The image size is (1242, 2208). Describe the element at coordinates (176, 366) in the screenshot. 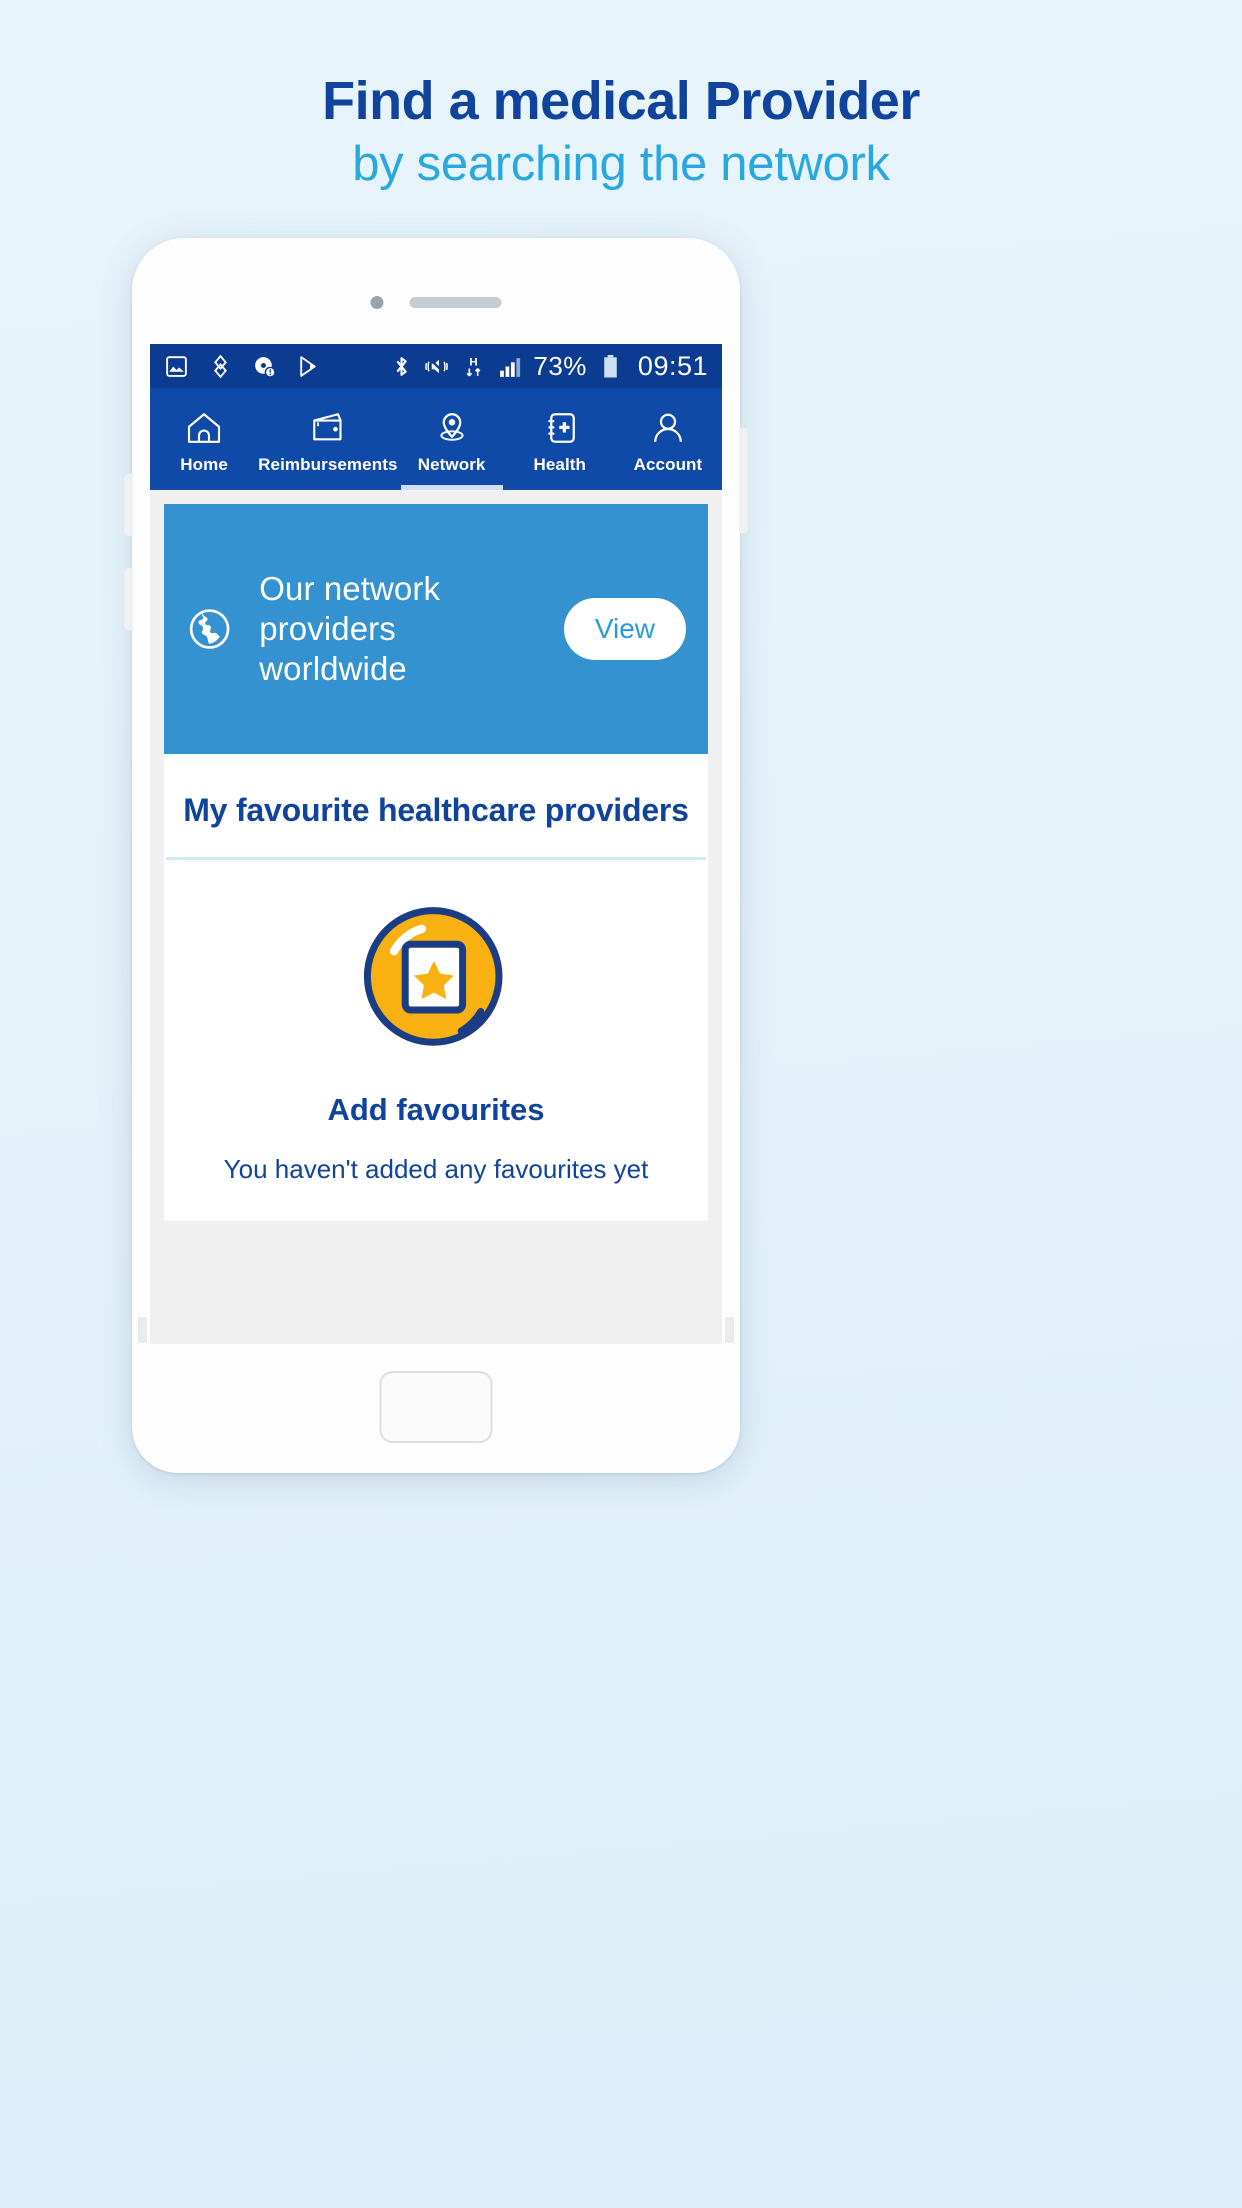

I see `image-icon` at that location.